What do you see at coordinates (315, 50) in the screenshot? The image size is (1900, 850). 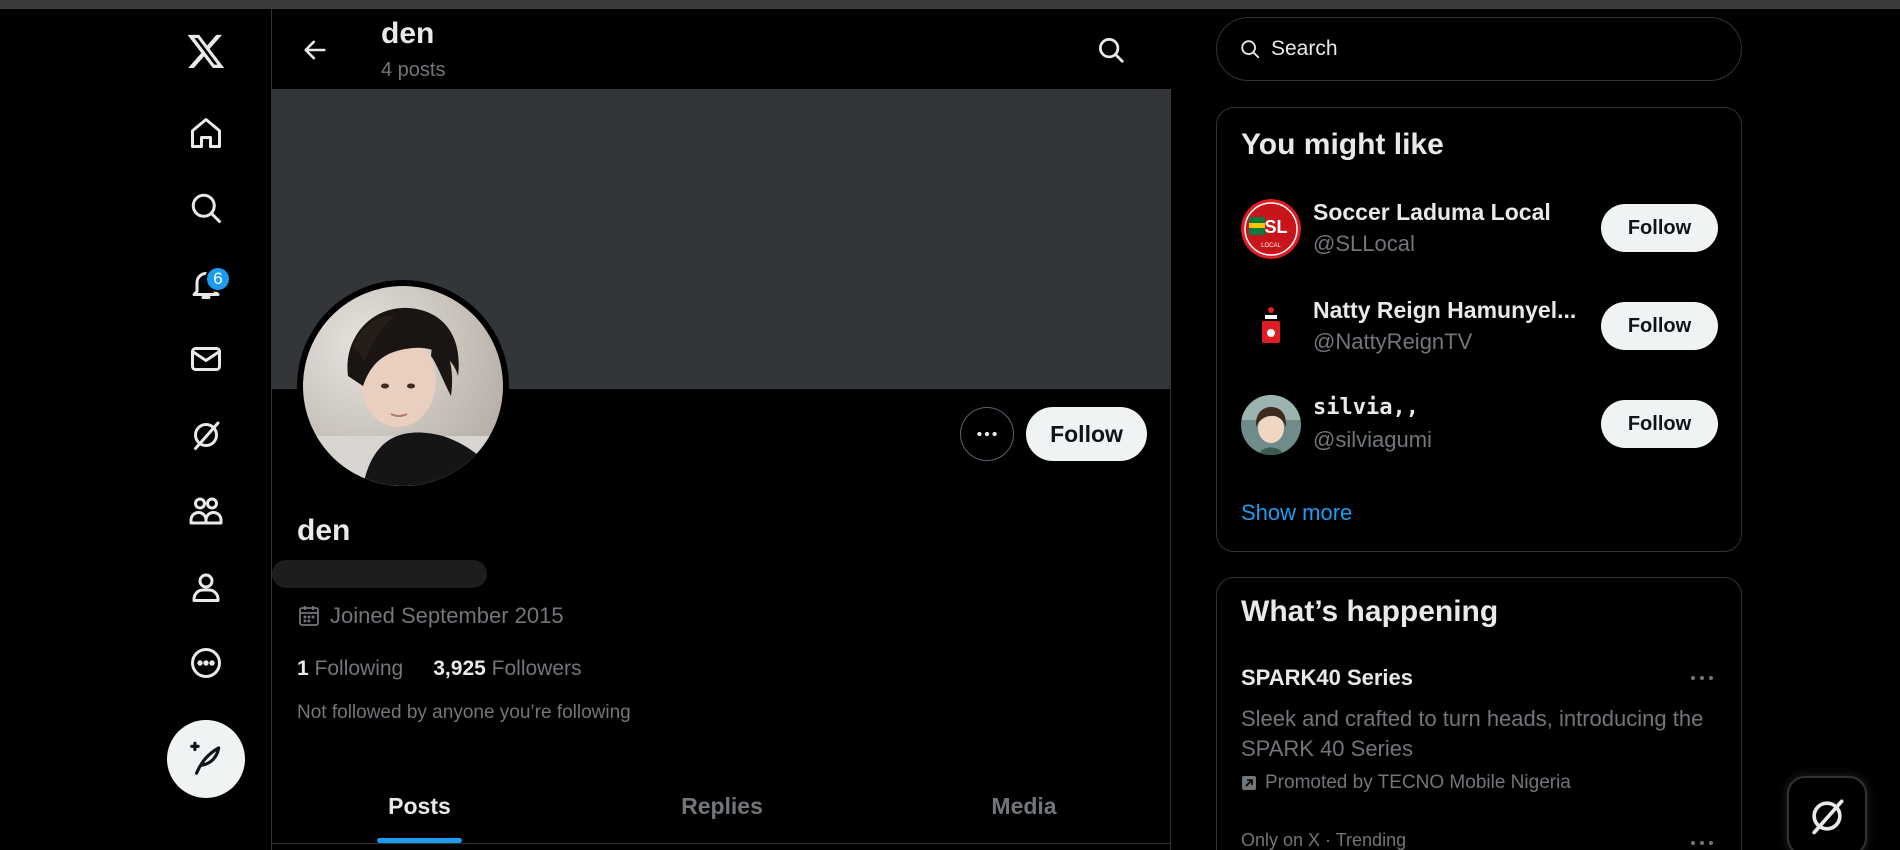 I see `back-arrow-icon` at bounding box center [315, 50].